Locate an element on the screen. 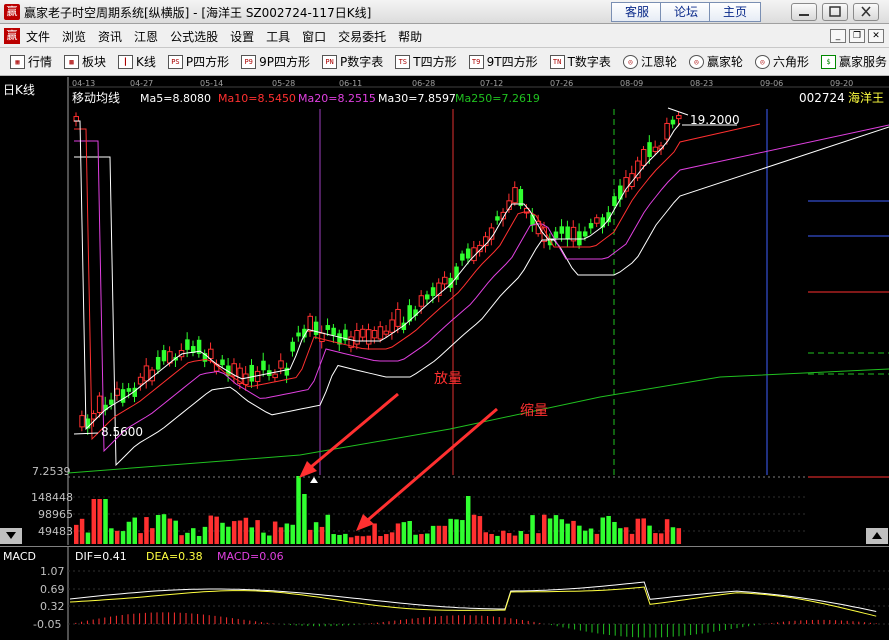  menu-browse: 浏览 is located at coordinates (74, 36).